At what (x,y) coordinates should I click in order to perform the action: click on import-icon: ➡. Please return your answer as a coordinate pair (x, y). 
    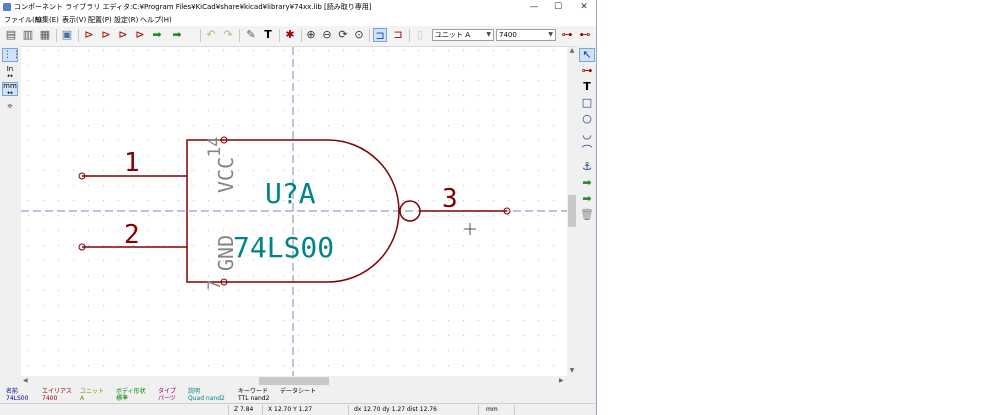
    Looking at the image, I should click on (157, 35).